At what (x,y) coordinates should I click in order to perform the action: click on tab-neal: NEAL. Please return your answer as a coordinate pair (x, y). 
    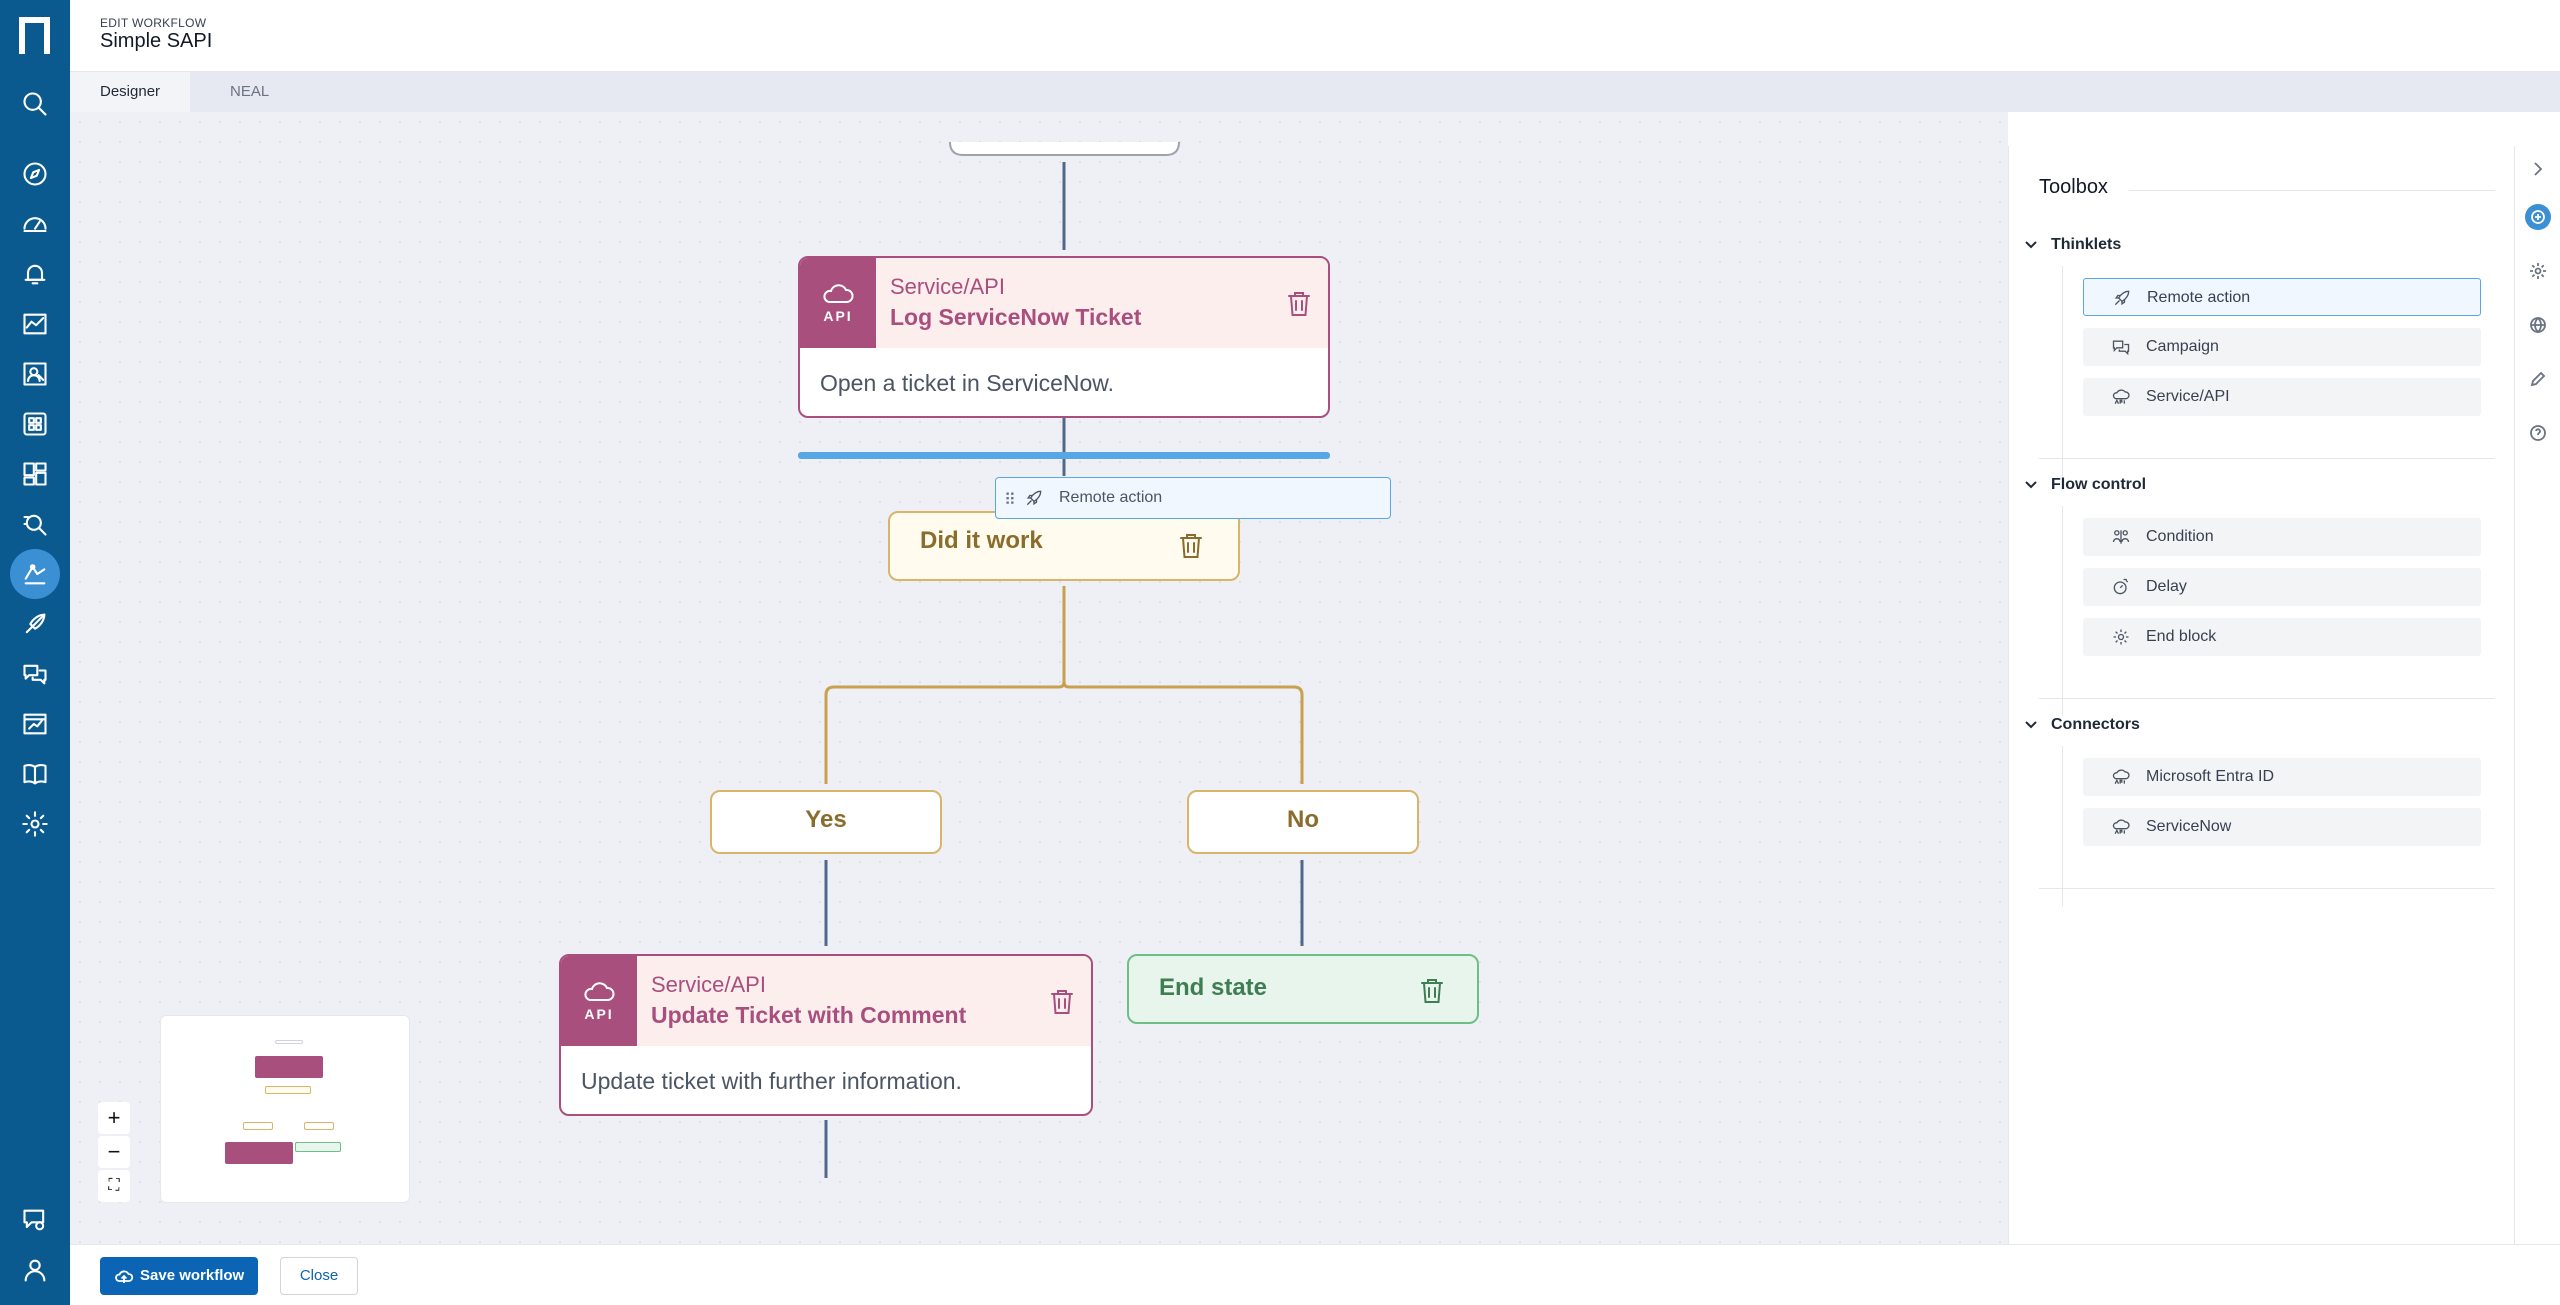
    Looking at the image, I should click on (249, 92).